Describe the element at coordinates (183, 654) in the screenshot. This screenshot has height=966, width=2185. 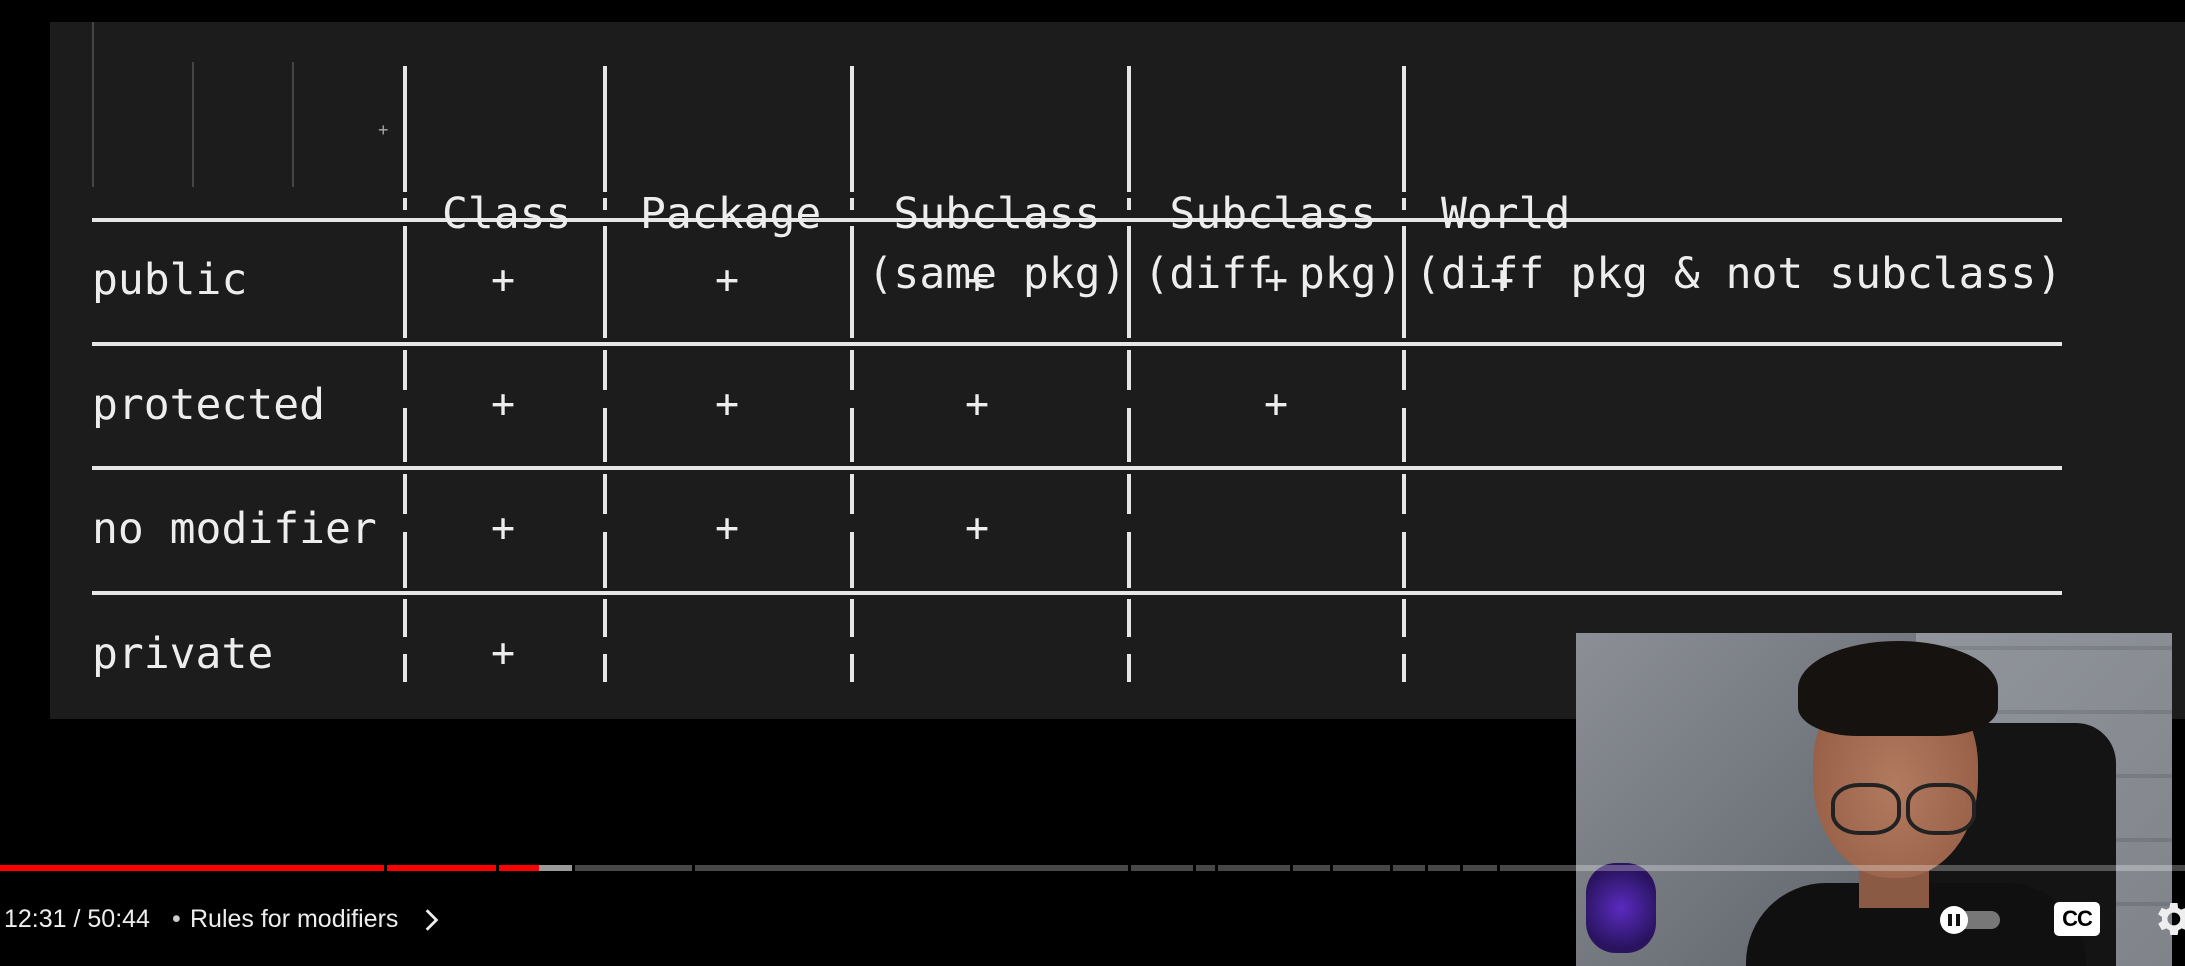
I see `row-label-private: private` at that location.